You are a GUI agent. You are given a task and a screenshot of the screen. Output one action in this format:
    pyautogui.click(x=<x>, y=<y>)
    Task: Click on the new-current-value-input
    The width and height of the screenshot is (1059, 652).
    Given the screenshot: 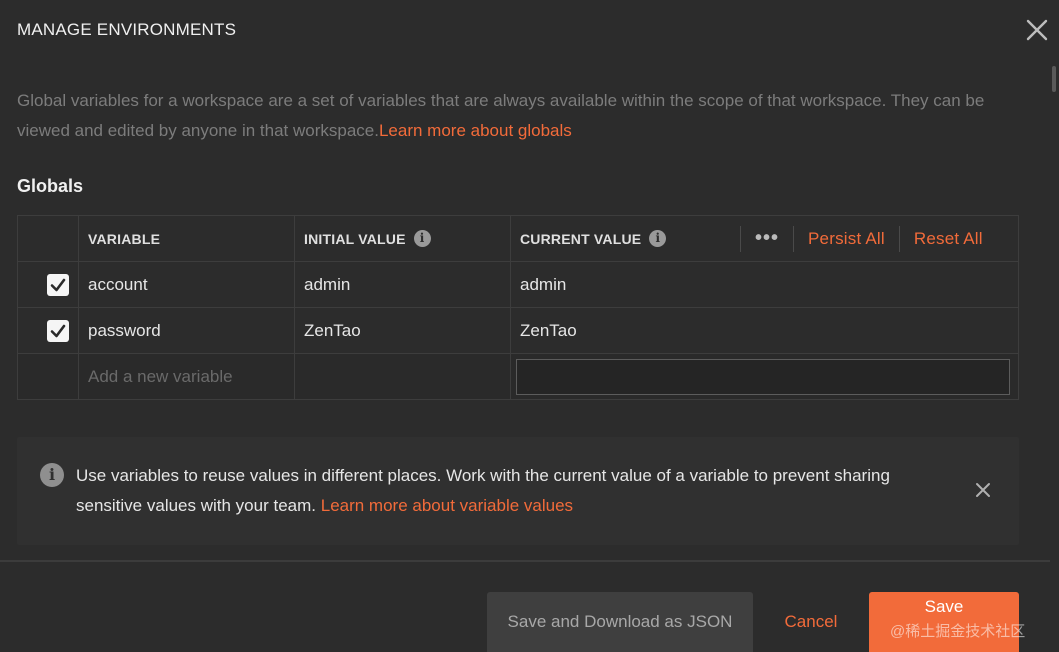 What is the action you would take?
    pyautogui.click(x=763, y=376)
    